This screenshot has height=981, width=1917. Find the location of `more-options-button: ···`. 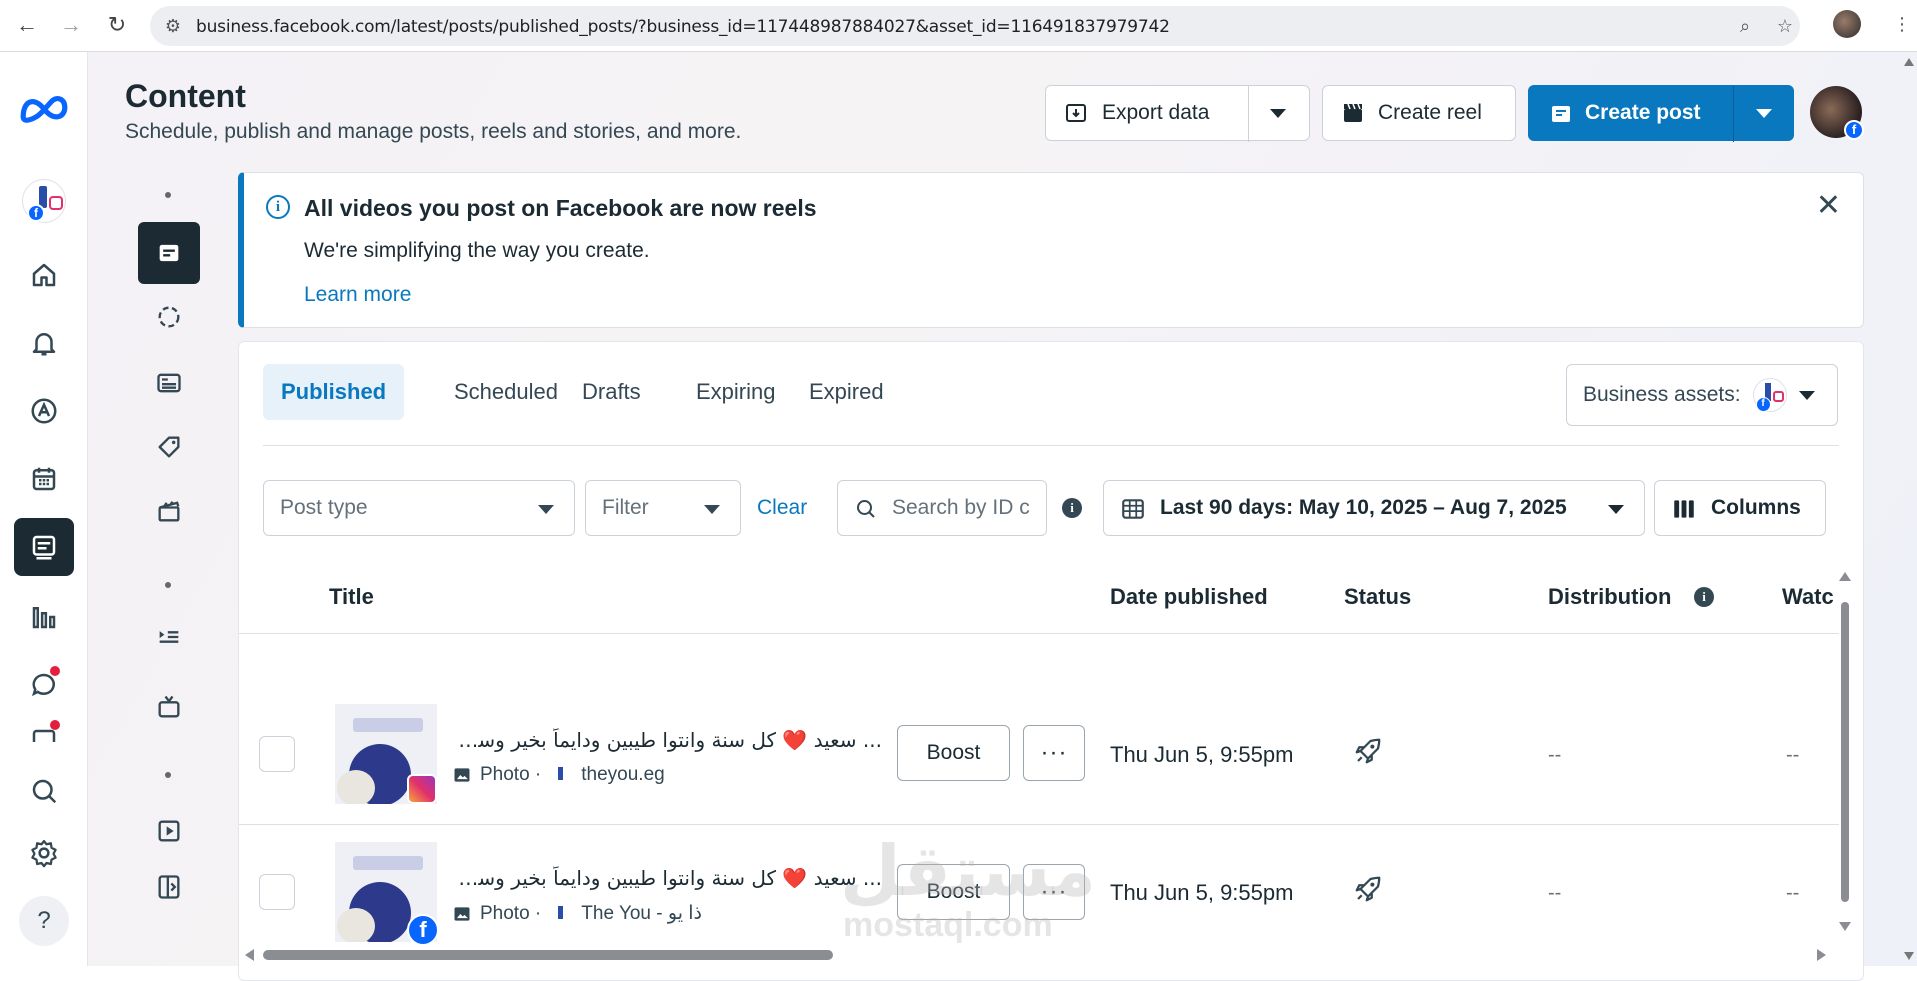

more-options-button: ··· is located at coordinates (1054, 753).